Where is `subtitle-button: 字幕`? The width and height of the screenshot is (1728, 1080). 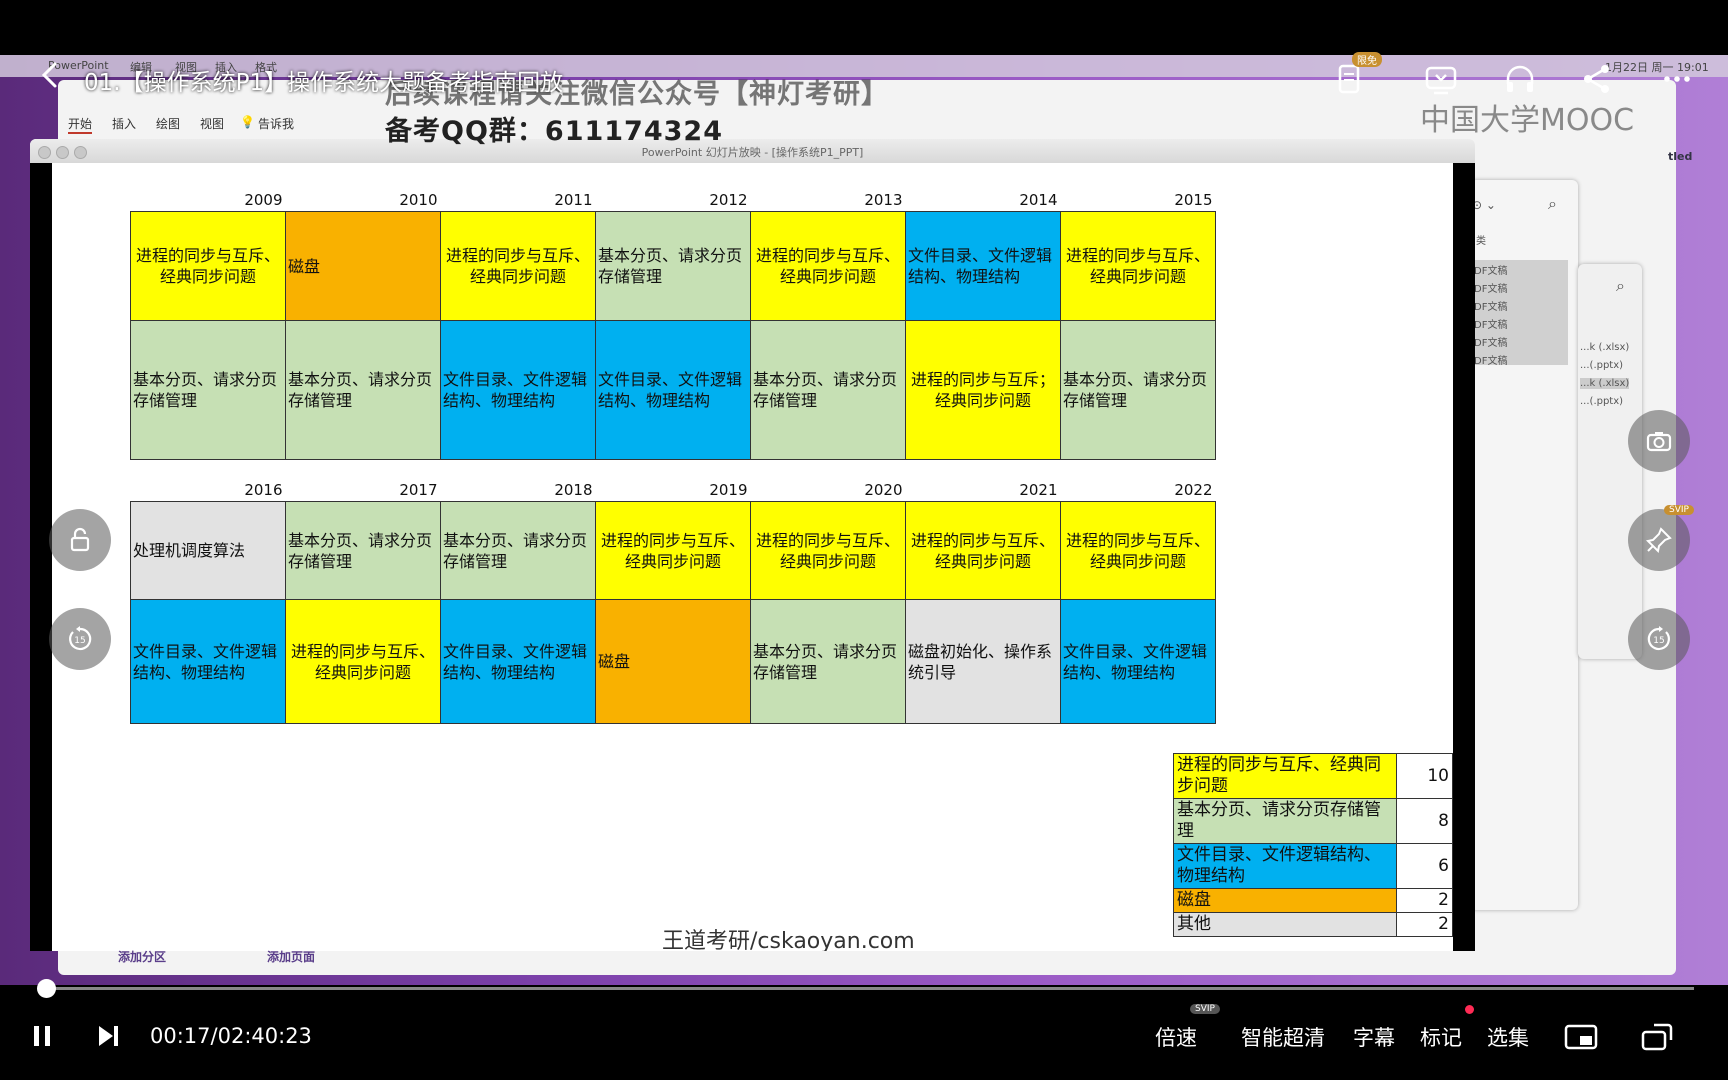
subtitle-button: 字幕 is located at coordinates (1374, 1037).